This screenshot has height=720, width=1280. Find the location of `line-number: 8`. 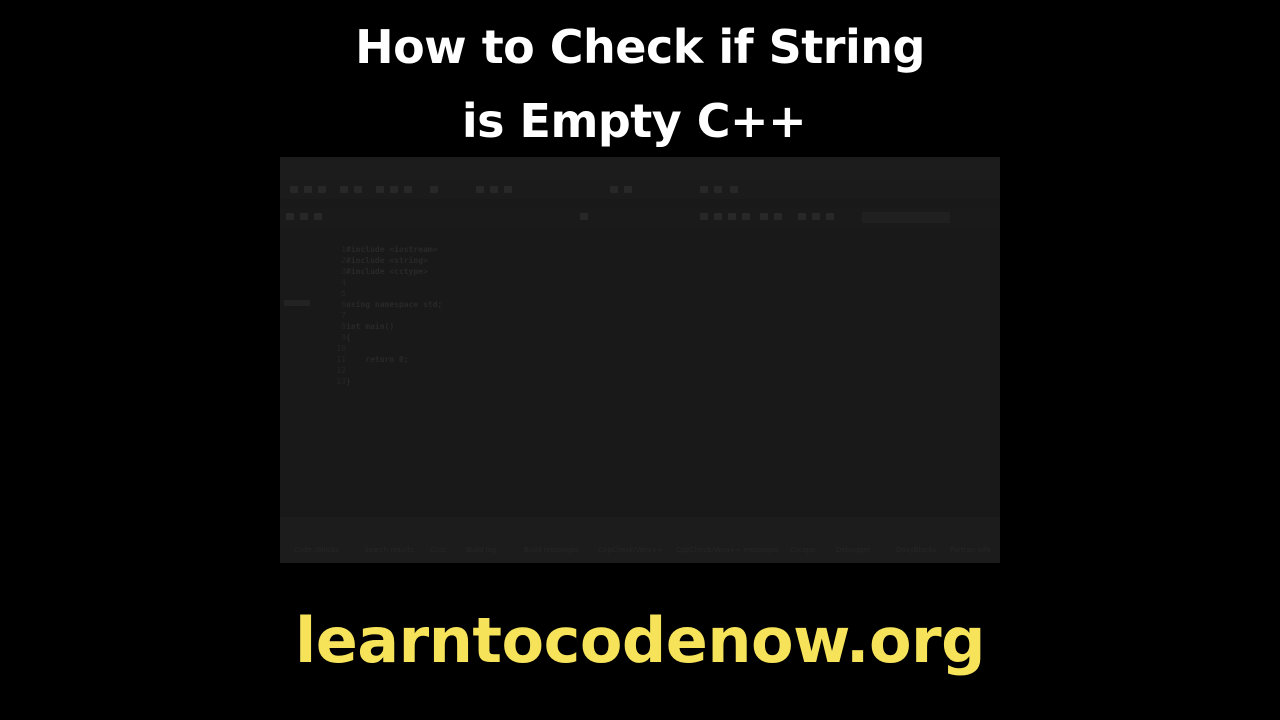

line-number: 8 is located at coordinates (343, 326).